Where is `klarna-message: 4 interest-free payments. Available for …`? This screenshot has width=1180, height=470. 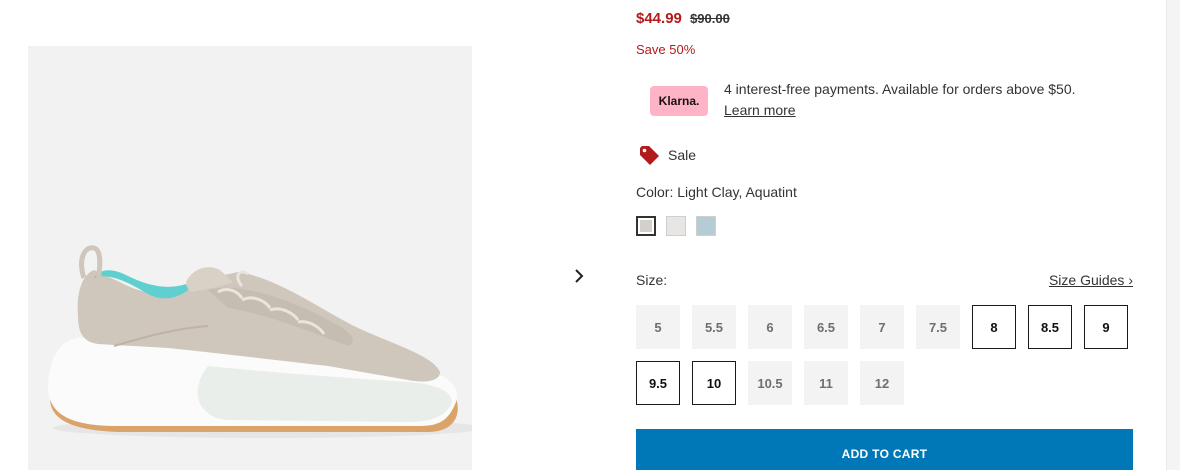
klarna-message: 4 interest-free payments. Available for … is located at coordinates (900, 89).